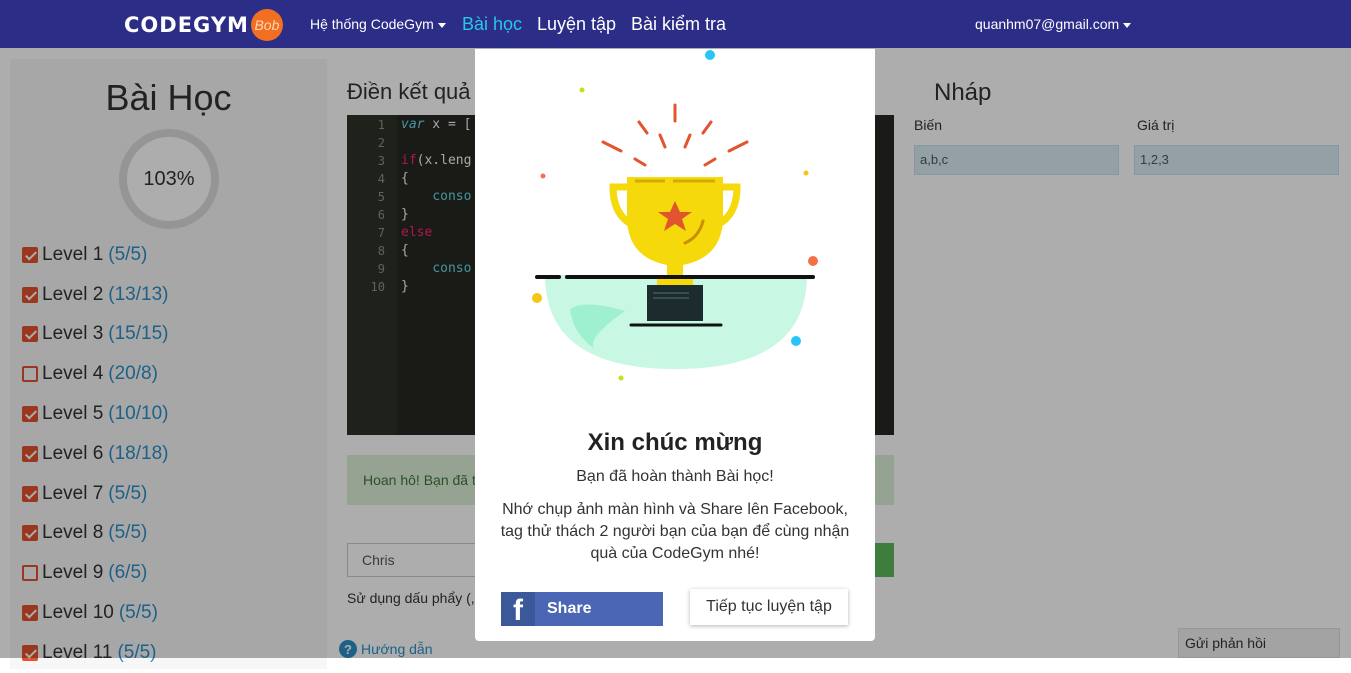 The height and width of the screenshot is (673, 1351). What do you see at coordinates (186, 25) in the screenshot?
I see `logo-text: CODEGYM` at bounding box center [186, 25].